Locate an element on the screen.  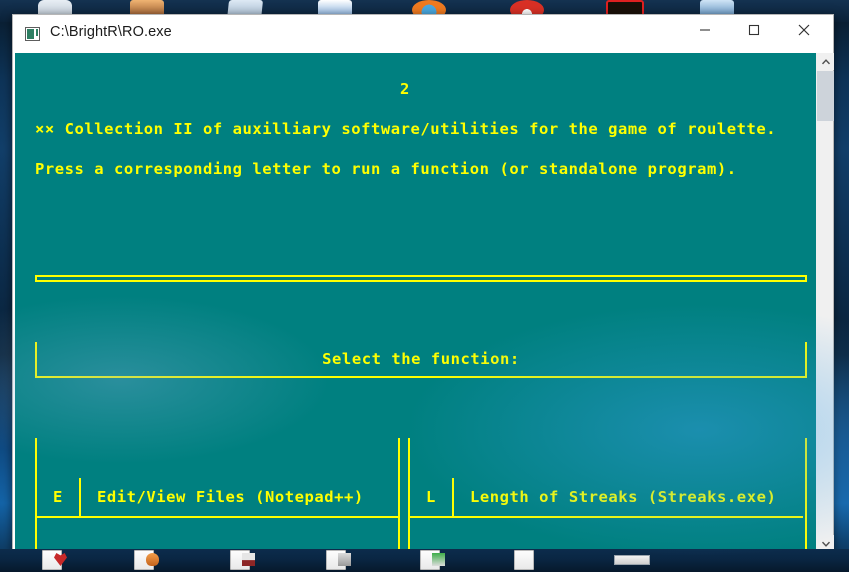
minimize-button is located at coordinates (705, 30).